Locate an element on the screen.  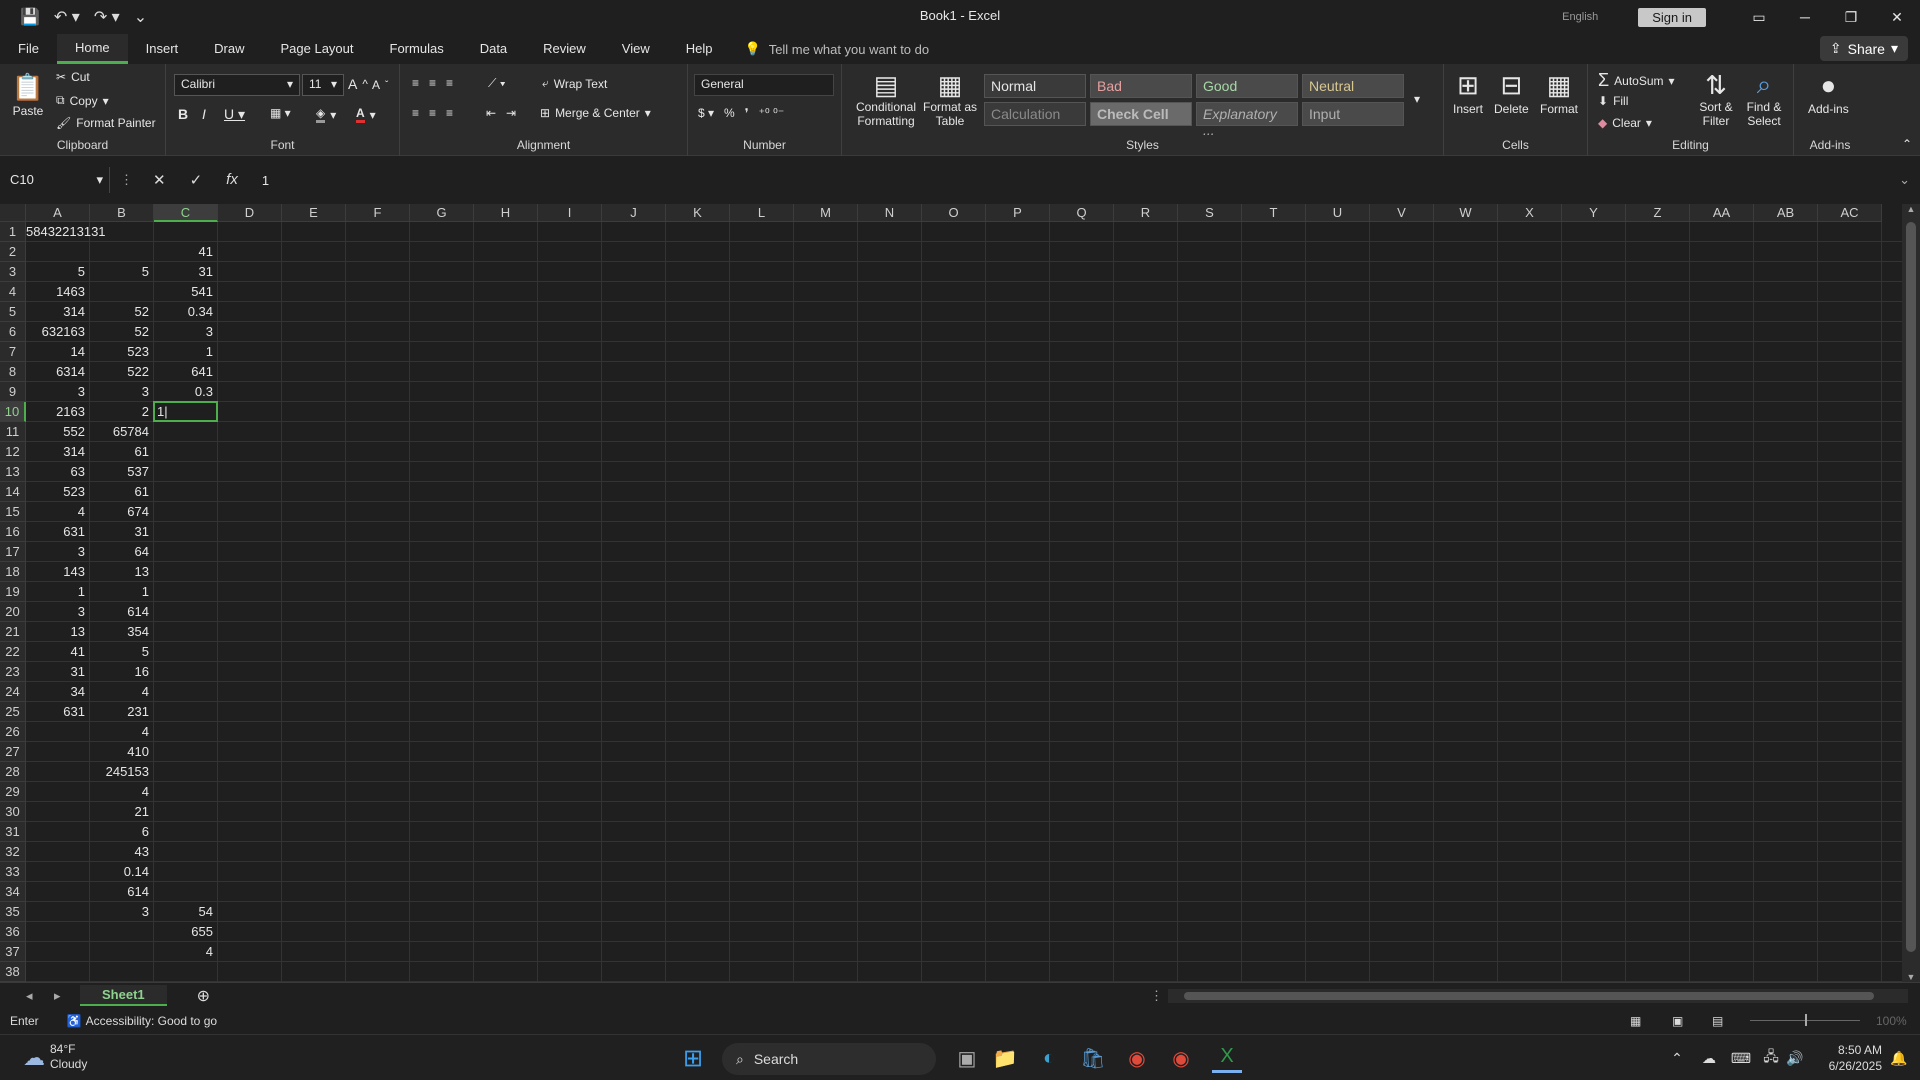
cell: 541 is located at coordinates (185, 292).